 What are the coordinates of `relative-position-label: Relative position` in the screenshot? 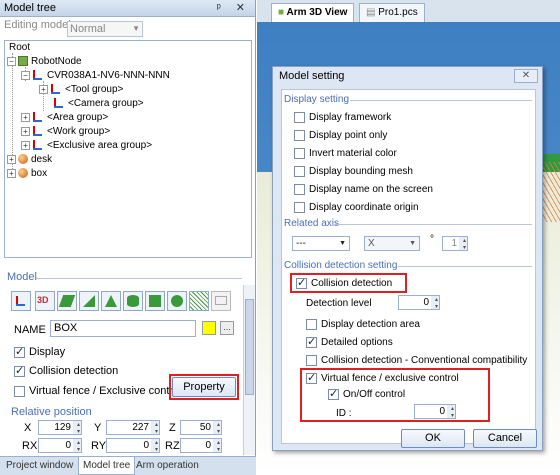 It's located at (51, 412).